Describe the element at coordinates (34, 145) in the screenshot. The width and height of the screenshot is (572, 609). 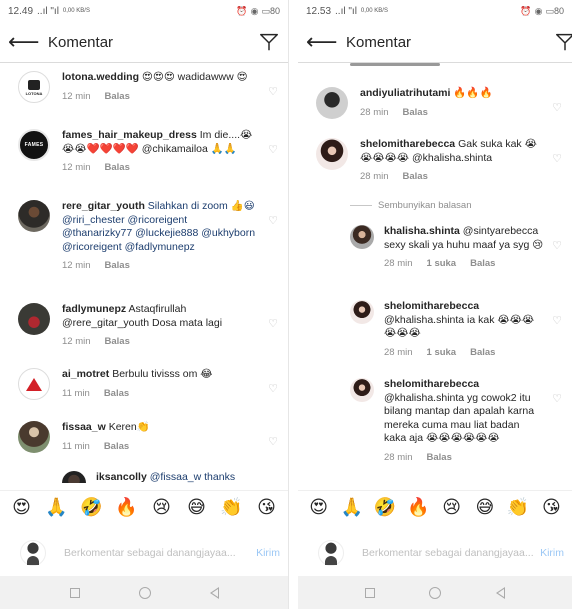
I see `avatar: FAMES` at that location.